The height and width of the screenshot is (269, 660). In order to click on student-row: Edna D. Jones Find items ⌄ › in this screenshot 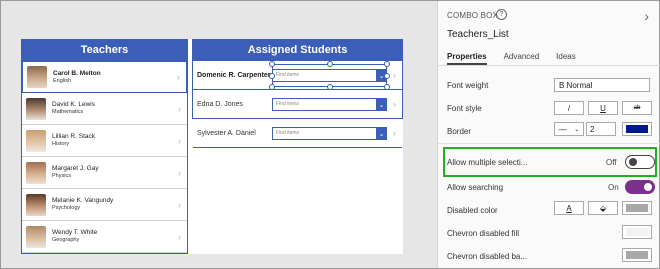, I will do `click(297, 104)`.